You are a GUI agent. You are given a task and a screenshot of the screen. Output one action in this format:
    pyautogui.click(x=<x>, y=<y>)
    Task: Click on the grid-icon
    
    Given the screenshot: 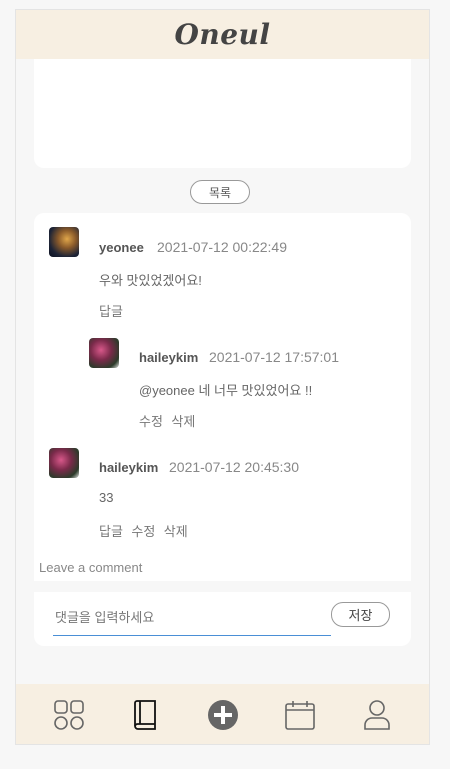 What is the action you would take?
    pyautogui.click(x=68, y=714)
    